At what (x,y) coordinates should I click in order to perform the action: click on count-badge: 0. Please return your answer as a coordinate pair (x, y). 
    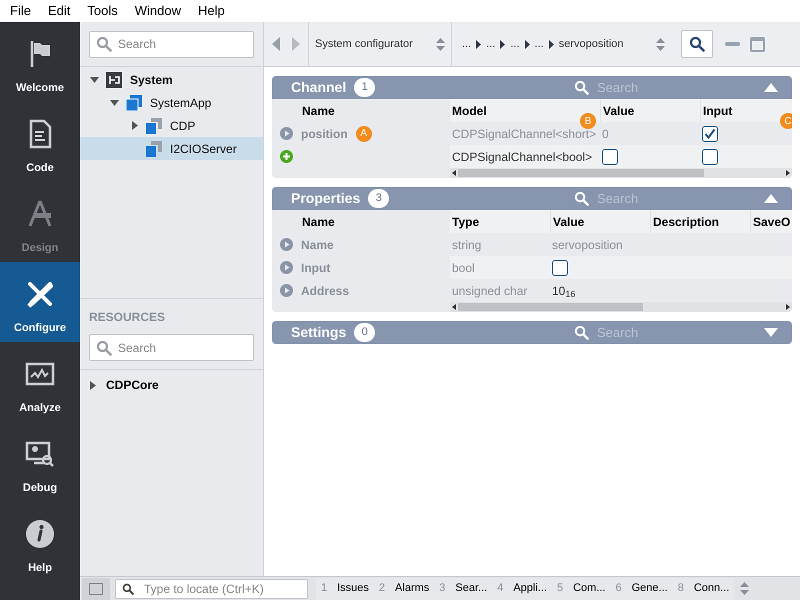
    Looking at the image, I should click on (365, 332).